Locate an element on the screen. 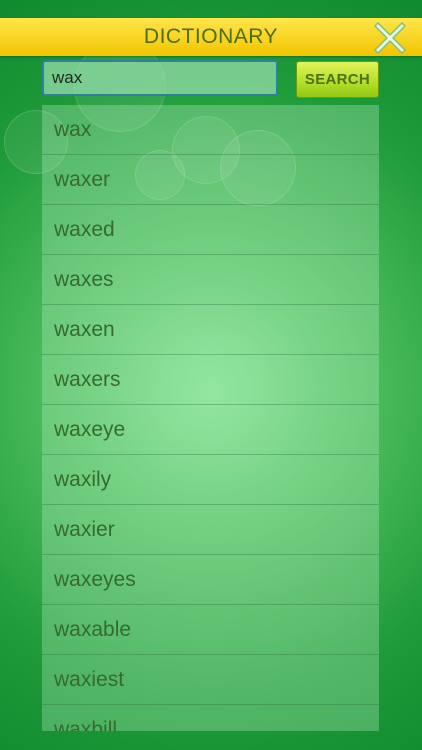  close-x-icon is located at coordinates (390, 38).